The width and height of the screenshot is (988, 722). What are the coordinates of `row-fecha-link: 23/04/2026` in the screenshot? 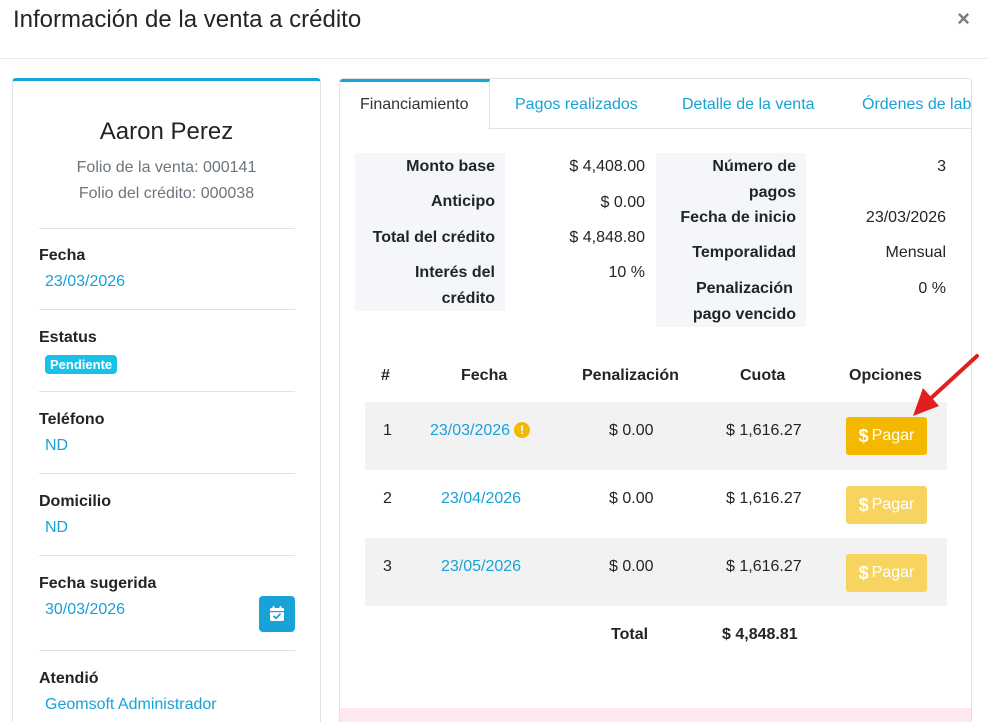 It's located at (481, 499).